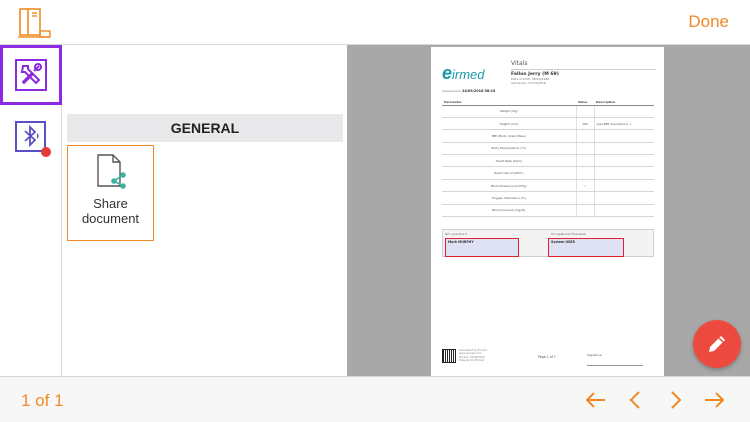  Describe the element at coordinates (463, 73) in the screenshot. I see `eirmed-logo: eeirmedirmed` at that location.